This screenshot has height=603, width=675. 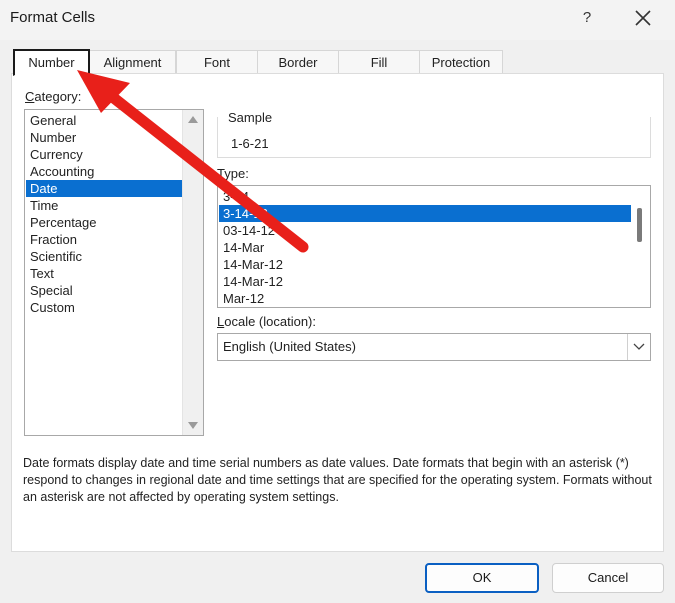 I want to click on category-item-fraction: Fraction, so click(x=105, y=239).